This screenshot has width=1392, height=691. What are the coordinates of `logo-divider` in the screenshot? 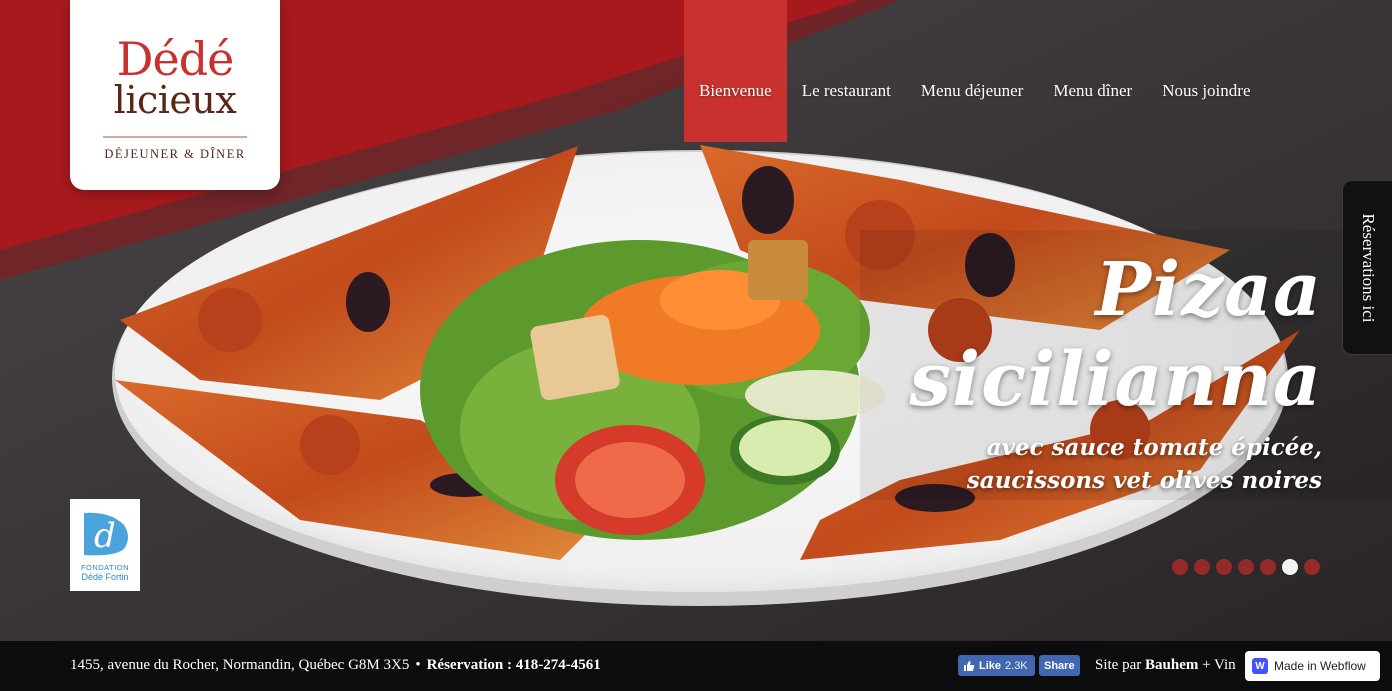 It's located at (175, 137).